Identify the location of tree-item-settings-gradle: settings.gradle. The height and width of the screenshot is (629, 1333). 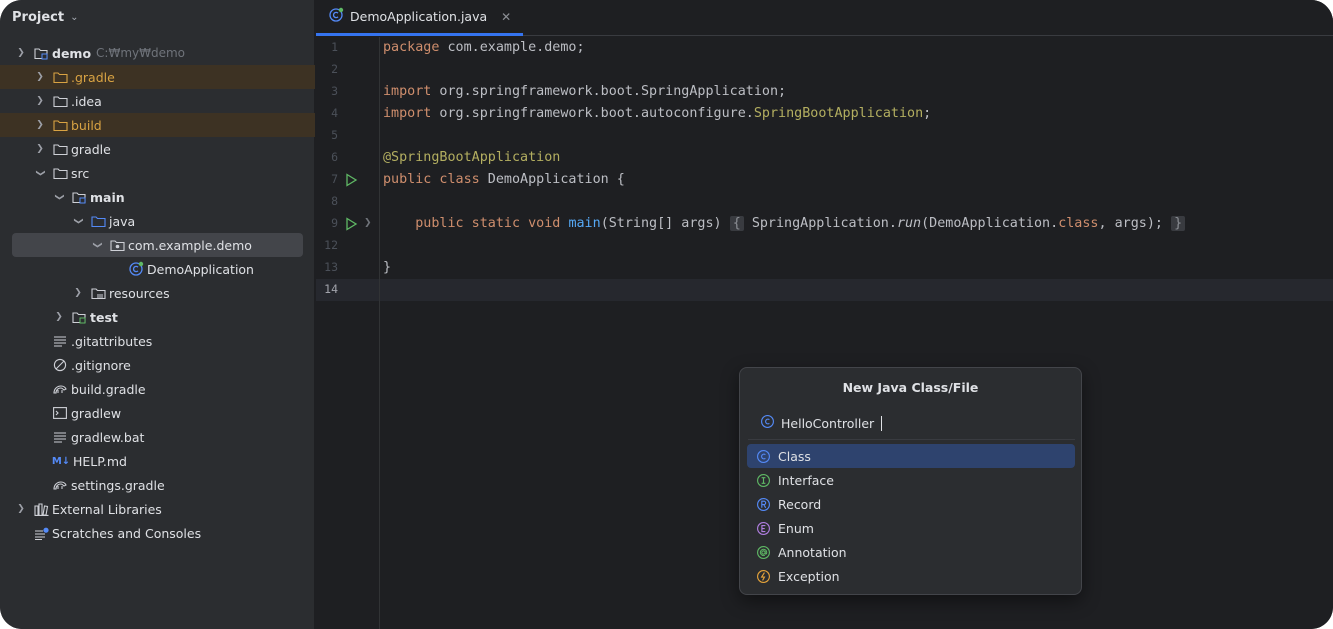
(157, 485).